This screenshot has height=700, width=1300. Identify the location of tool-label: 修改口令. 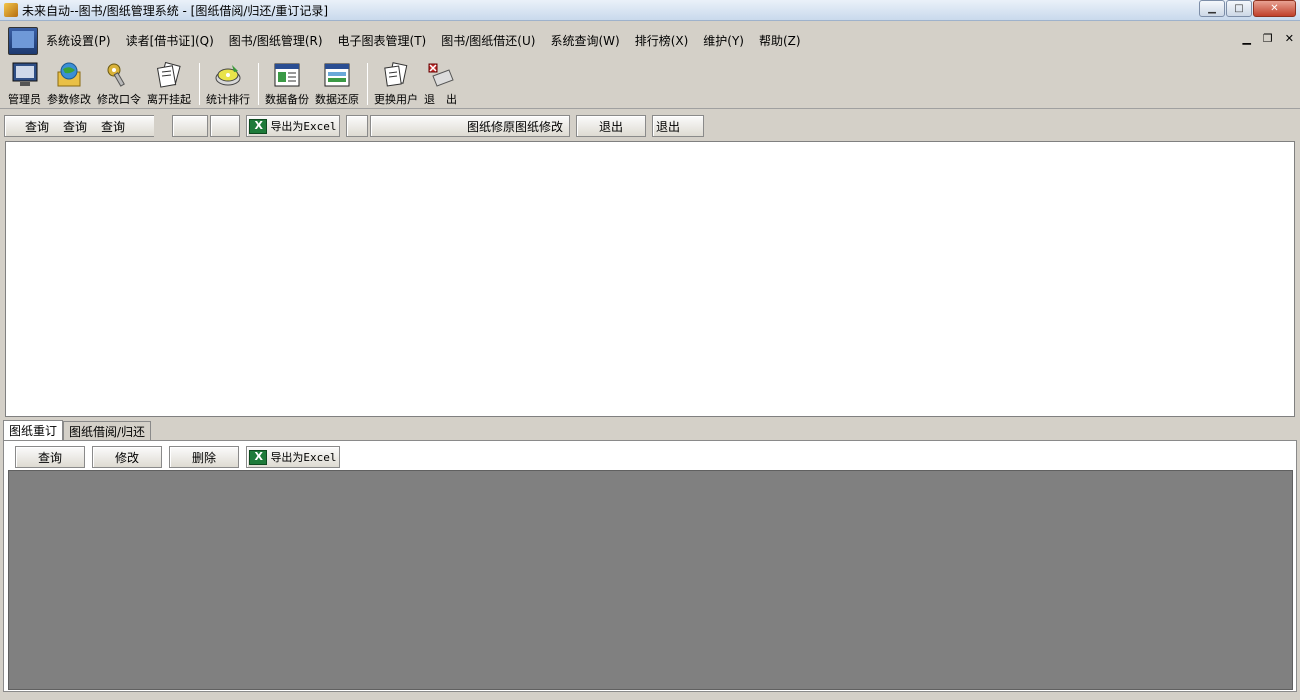
(119, 99).